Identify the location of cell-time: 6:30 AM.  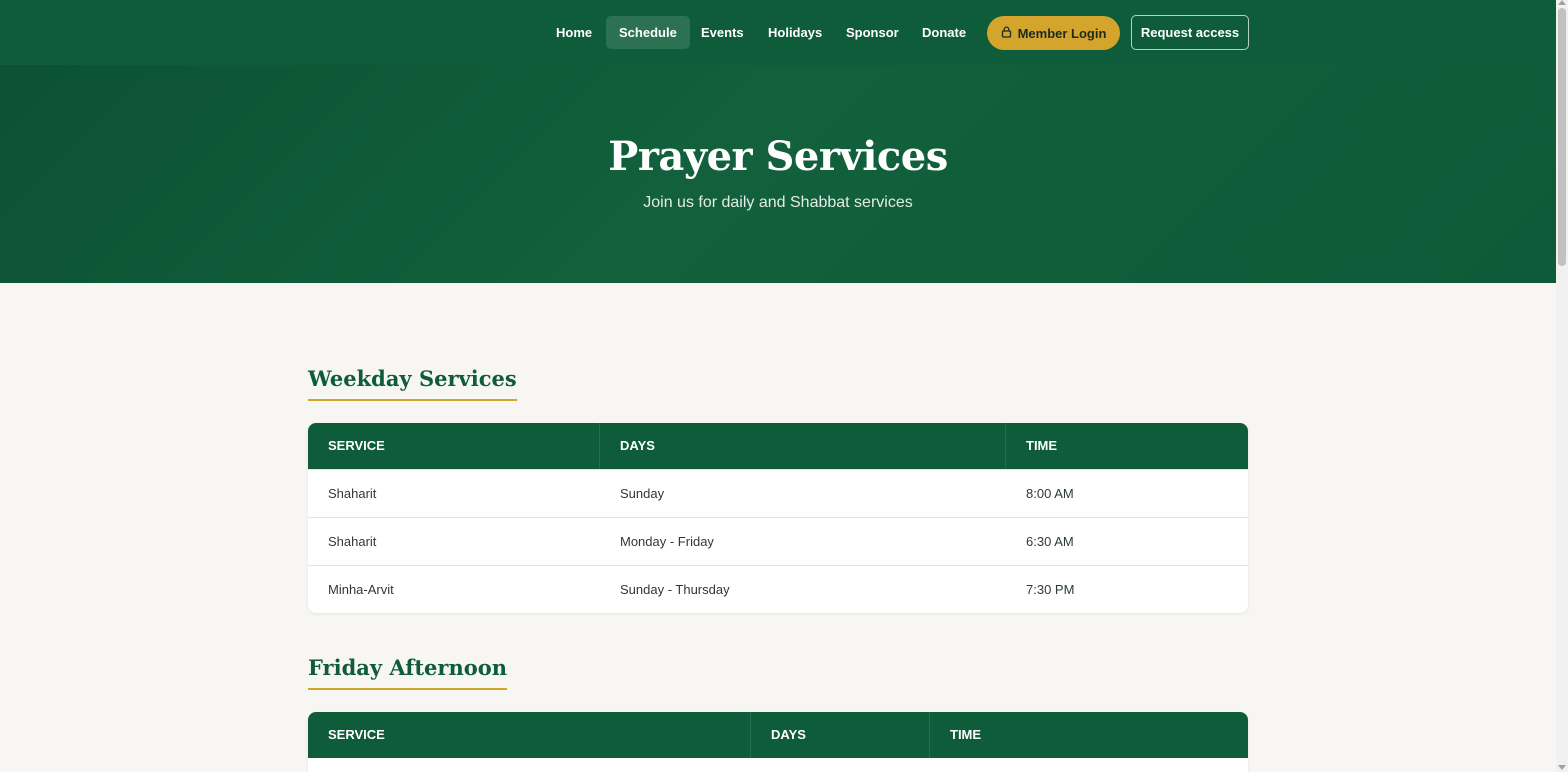
(1050, 541).